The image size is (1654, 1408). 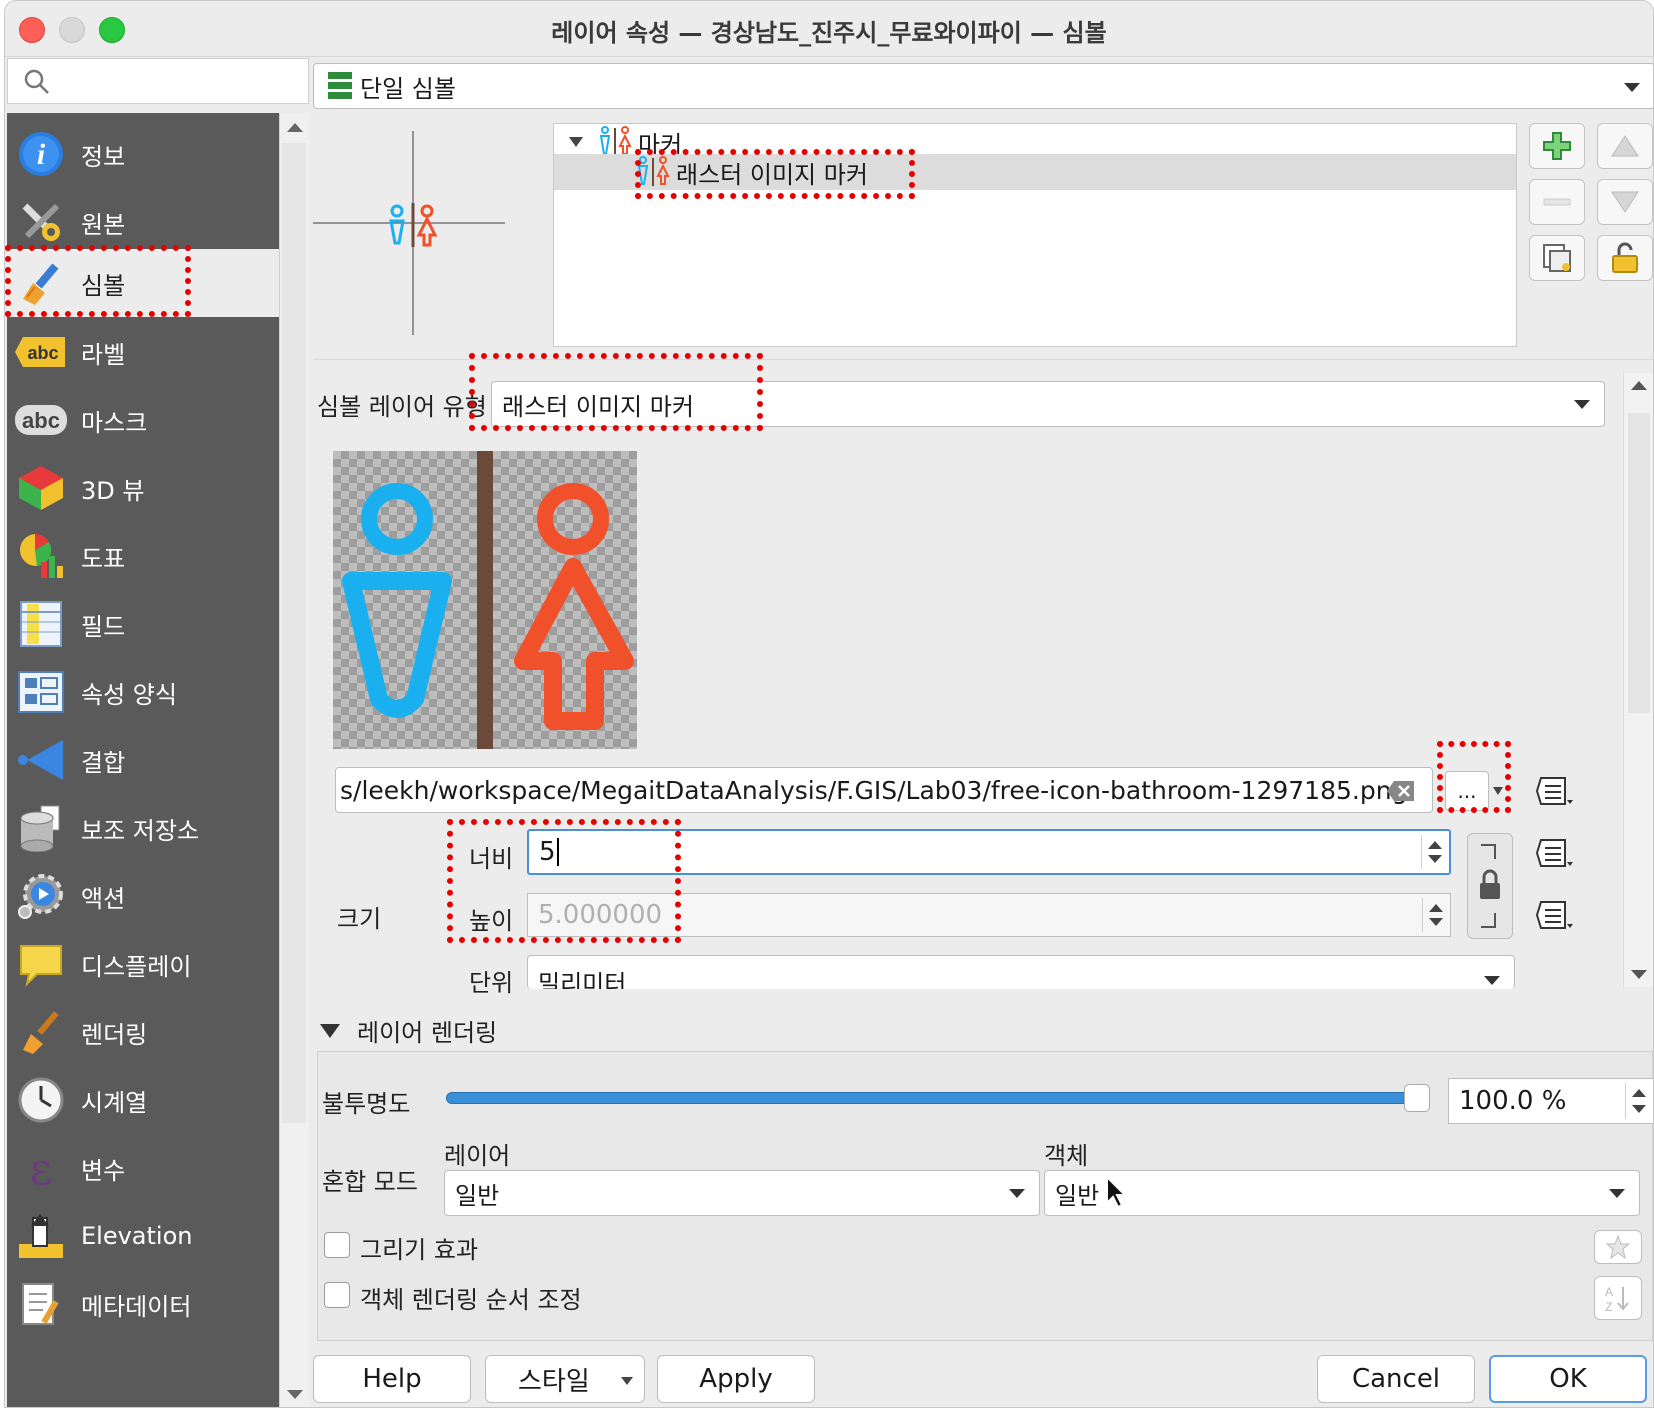 I want to click on height-spinbox: 5.000000, so click(x=989, y=915).